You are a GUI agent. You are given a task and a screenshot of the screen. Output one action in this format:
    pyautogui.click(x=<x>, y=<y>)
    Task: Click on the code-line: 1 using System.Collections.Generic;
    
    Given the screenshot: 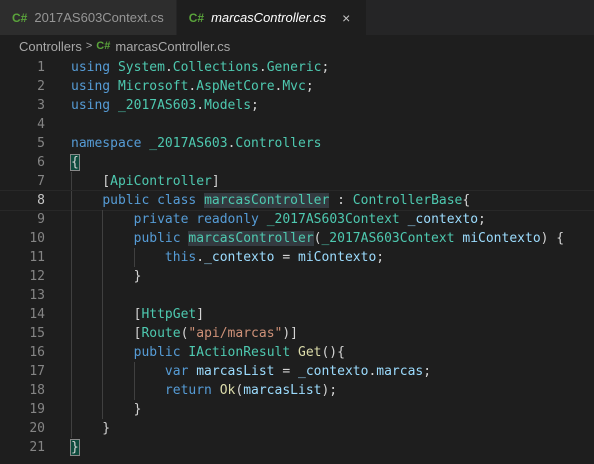 What is the action you would take?
    pyautogui.click(x=297, y=67)
    